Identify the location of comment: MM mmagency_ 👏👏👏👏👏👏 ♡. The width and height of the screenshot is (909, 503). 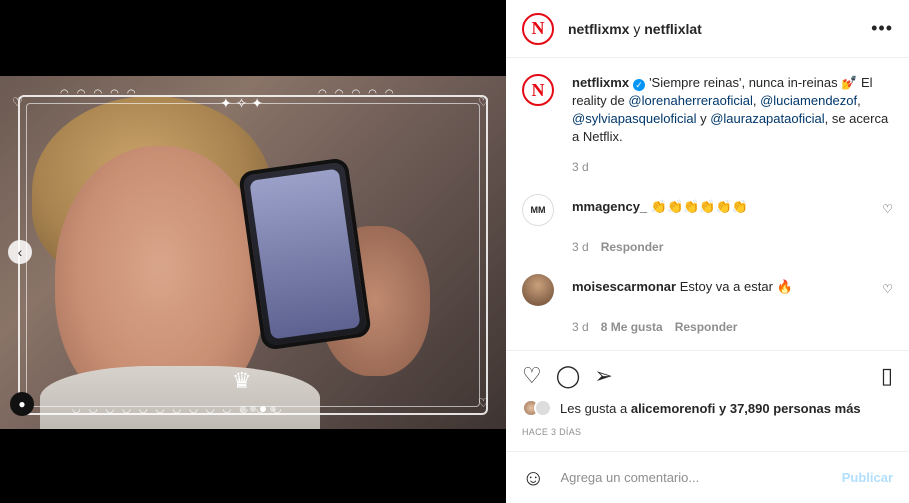
(707, 210).